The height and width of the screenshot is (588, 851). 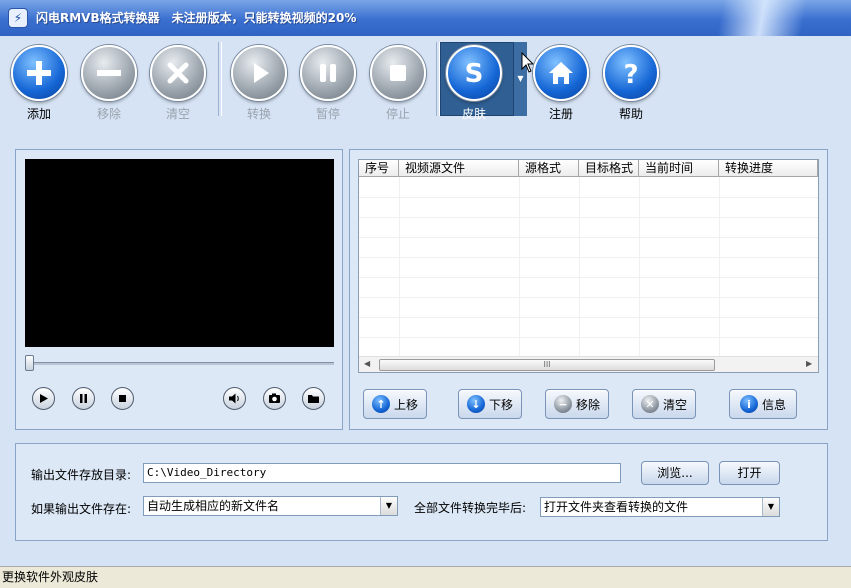 I want to click on player-stop-button, so click(x=122, y=398).